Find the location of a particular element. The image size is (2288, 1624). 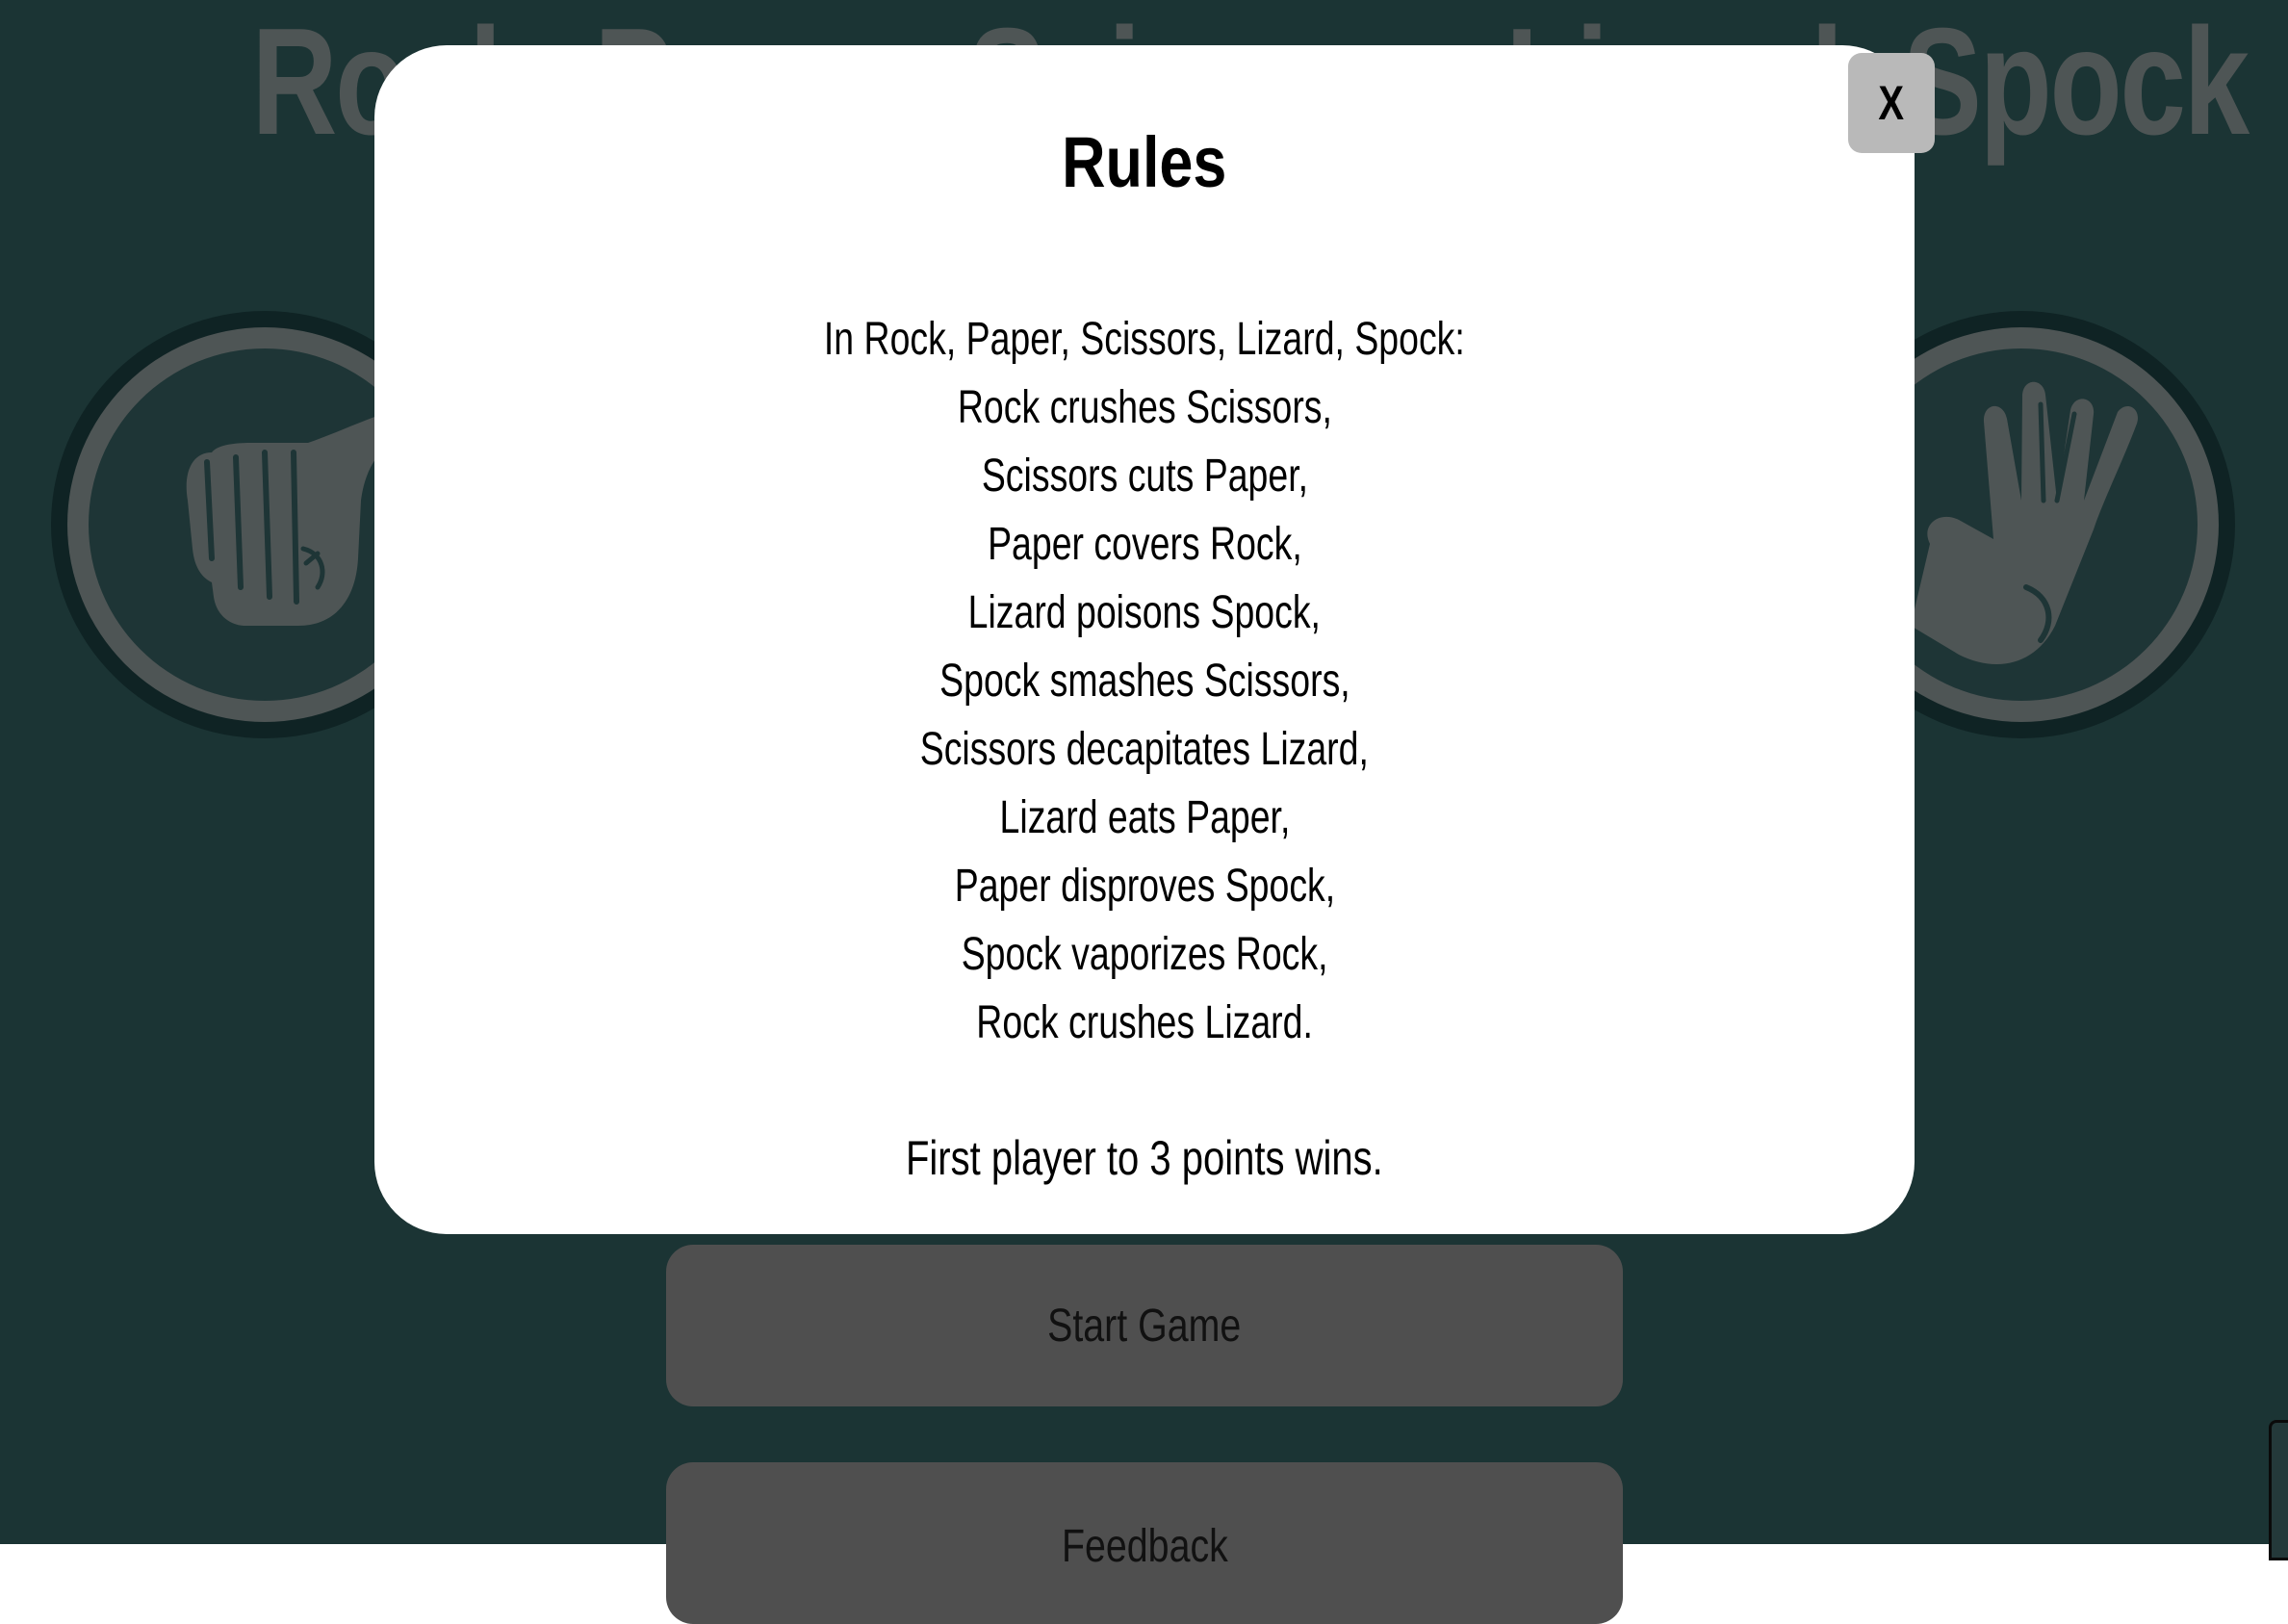

rule-text: Scissors cuts Paper, is located at coordinates (1144, 476).